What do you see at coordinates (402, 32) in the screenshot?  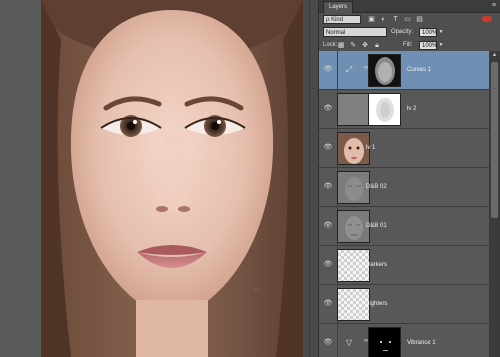 I see `opacity-label: Opacity:` at bounding box center [402, 32].